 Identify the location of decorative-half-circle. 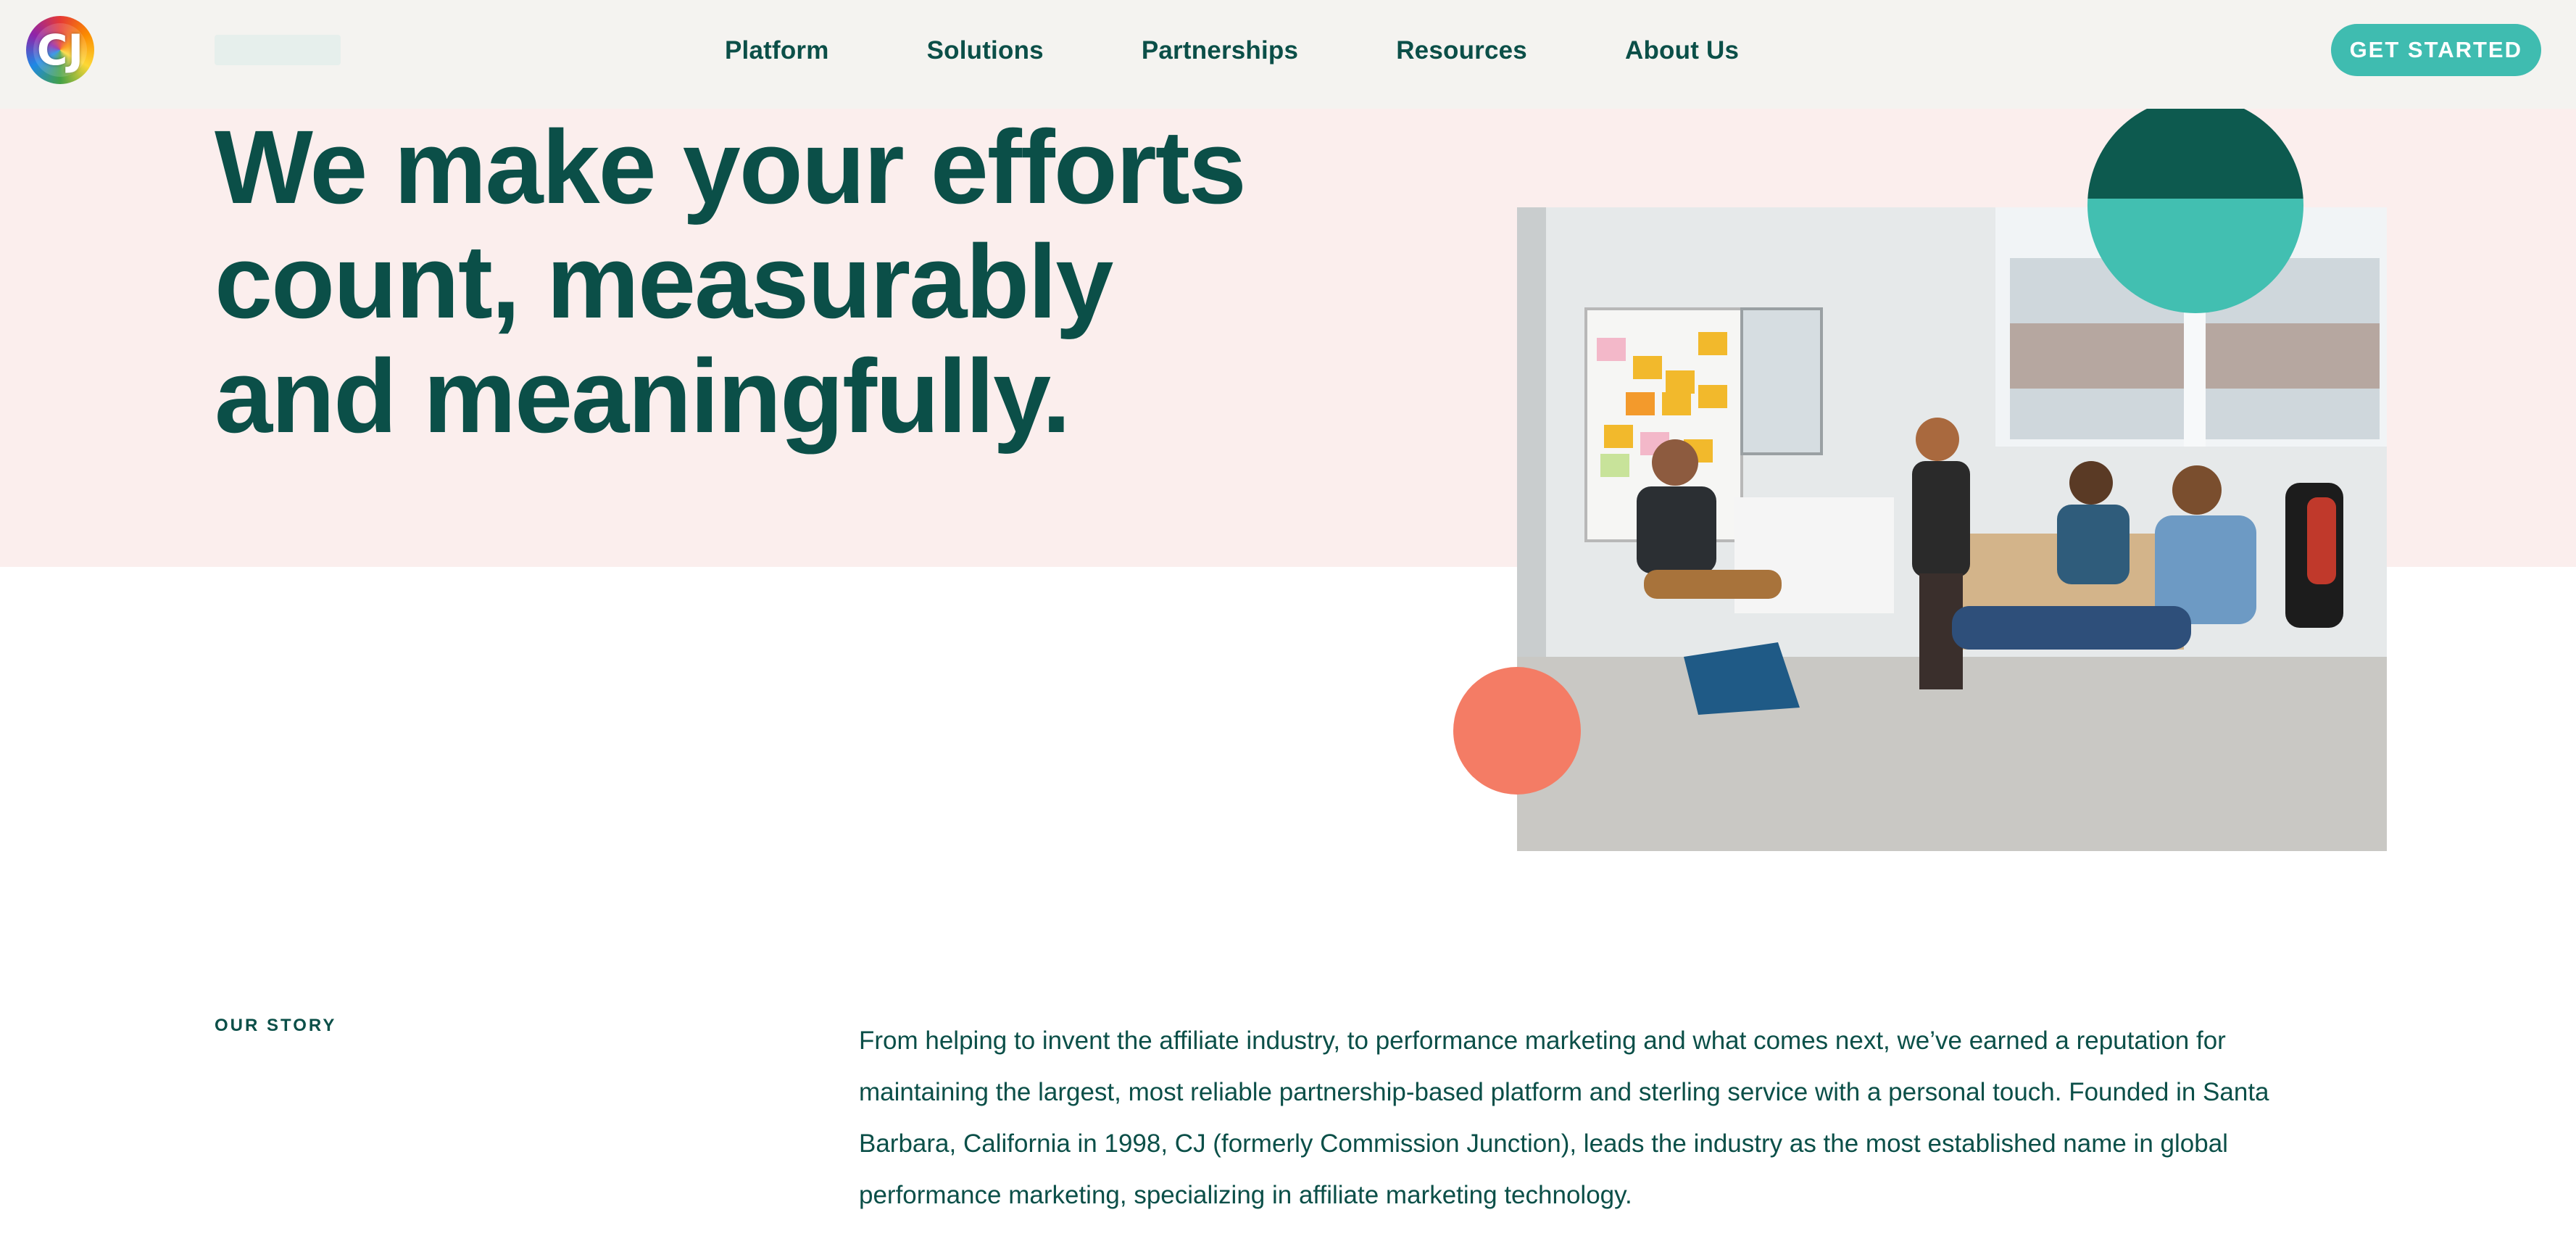
(2195, 205).